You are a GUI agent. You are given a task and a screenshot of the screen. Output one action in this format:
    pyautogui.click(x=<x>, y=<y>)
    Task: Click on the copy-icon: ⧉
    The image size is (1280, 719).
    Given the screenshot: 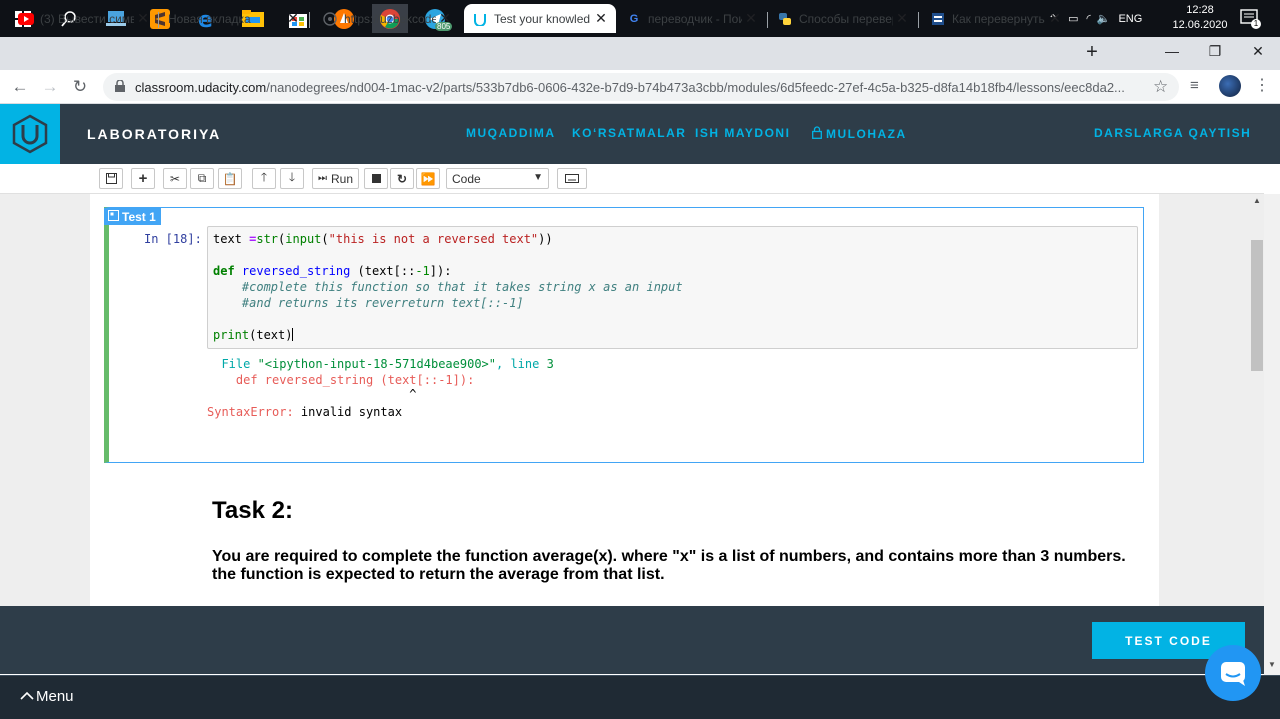 What is the action you would take?
    pyautogui.click(x=202, y=178)
    